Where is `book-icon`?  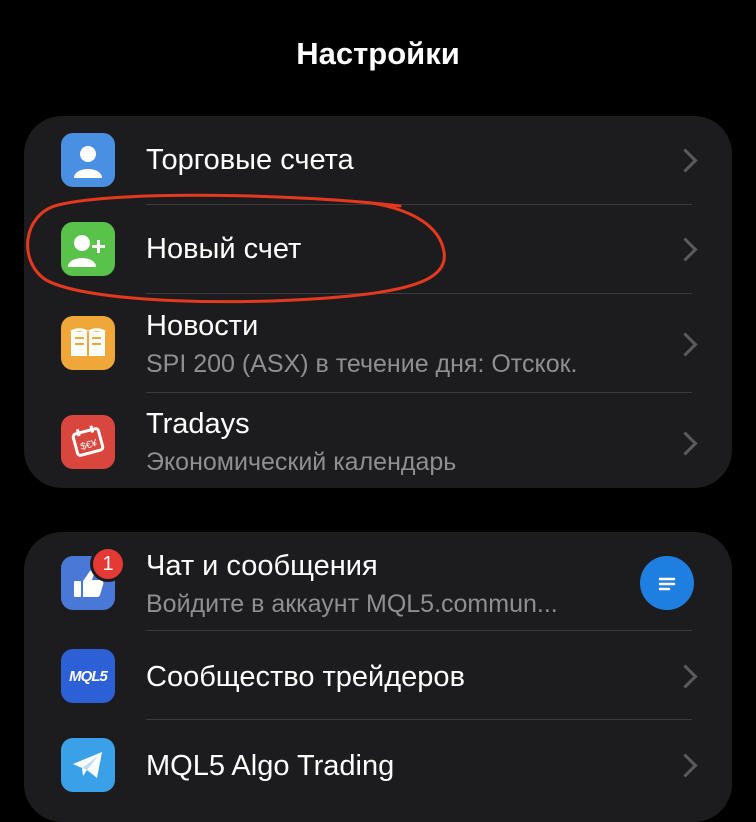
book-icon is located at coordinates (88, 343).